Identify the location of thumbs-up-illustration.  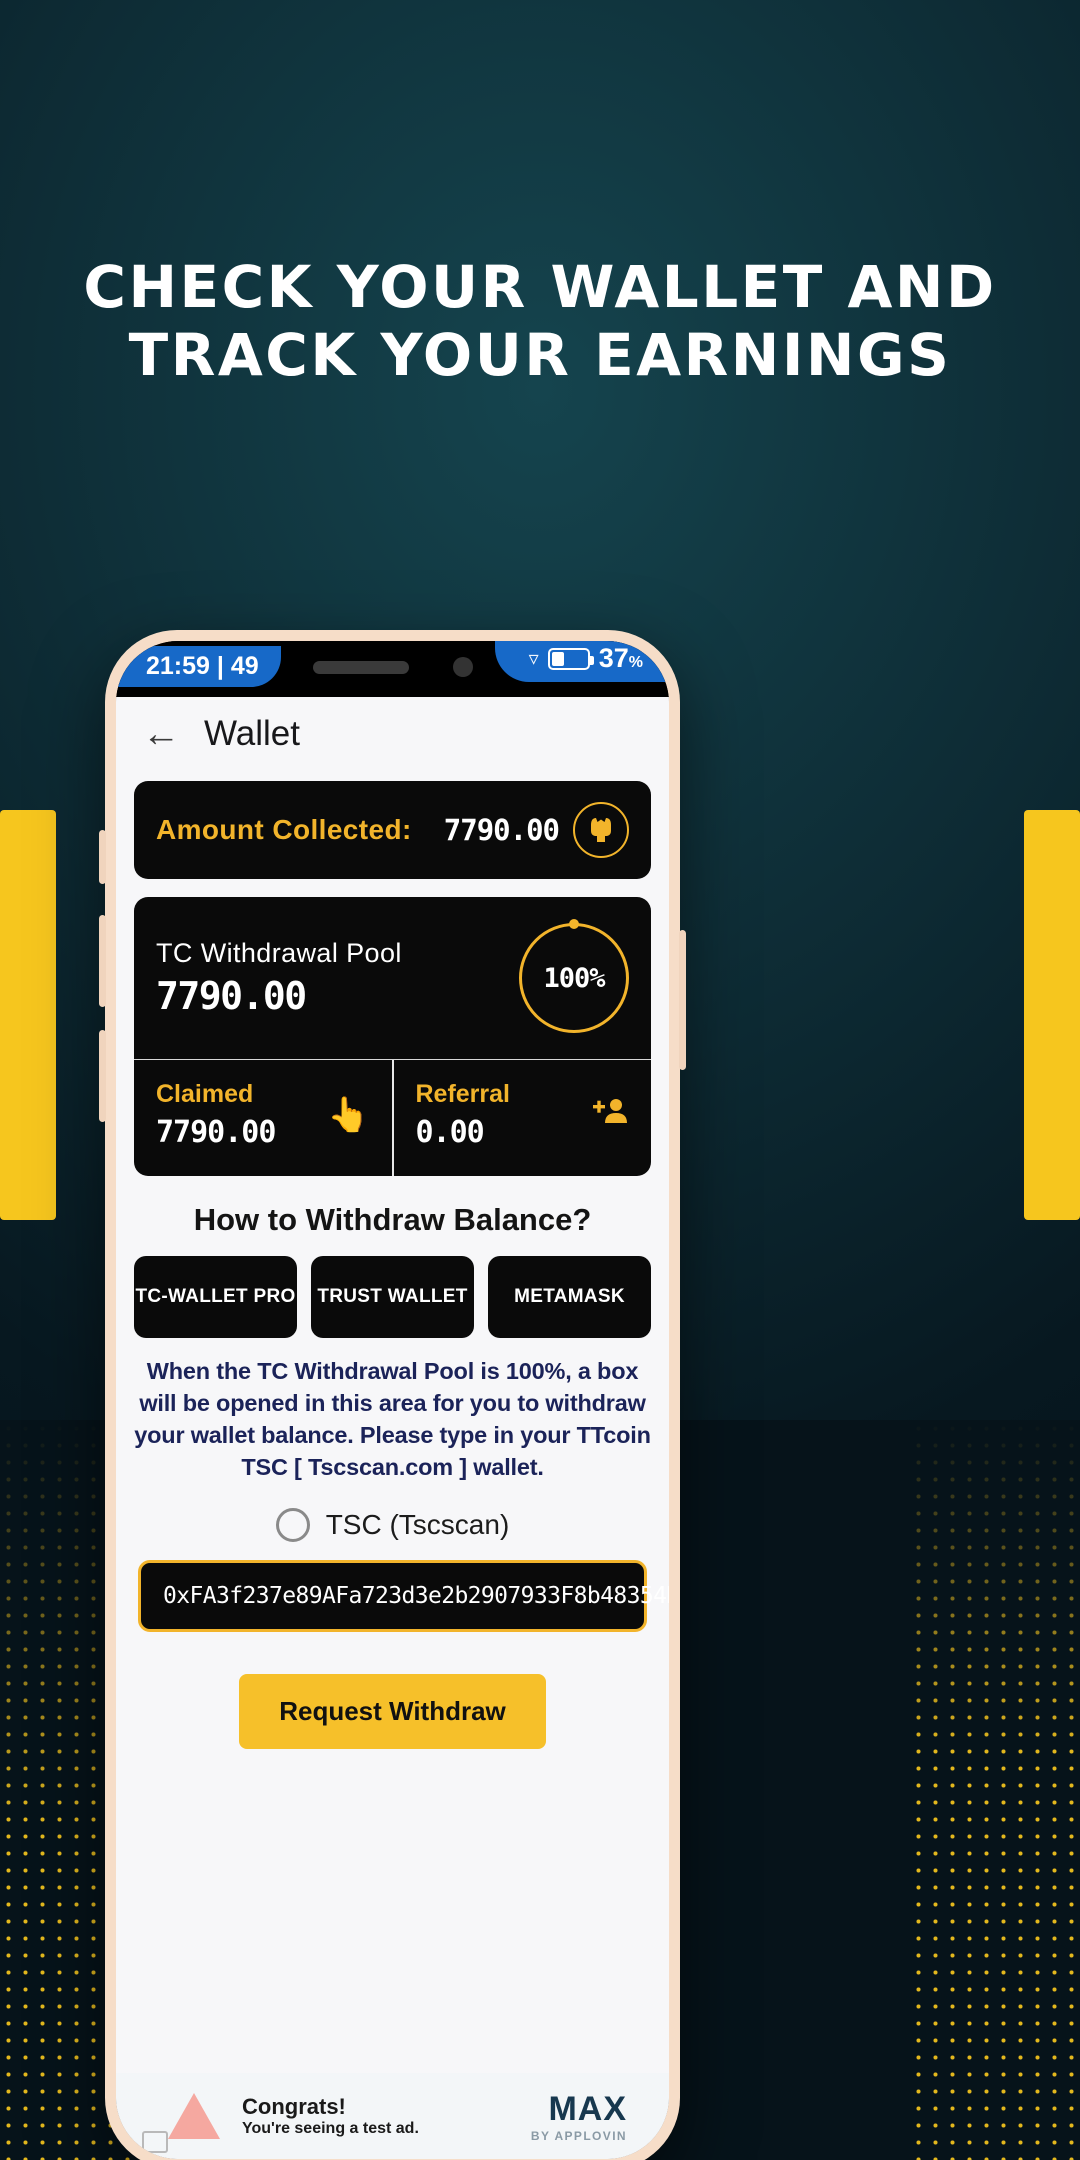
(194, 2116).